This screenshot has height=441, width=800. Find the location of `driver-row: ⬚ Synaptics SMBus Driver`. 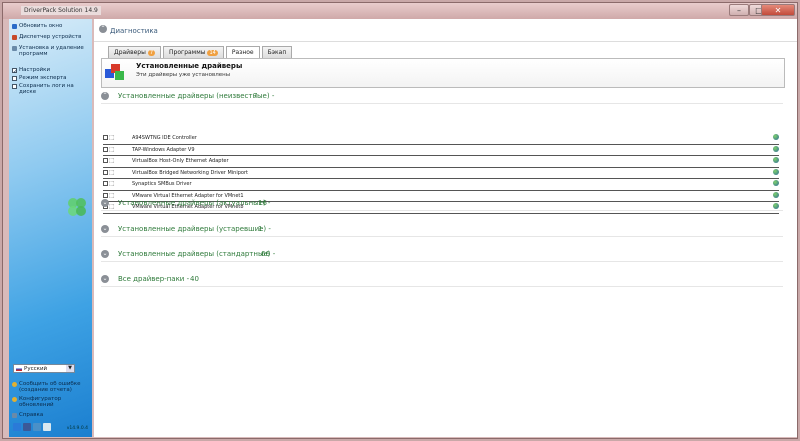

driver-row: ⬚ Synaptics SMBus Driver is located at coordinates (441, 185).